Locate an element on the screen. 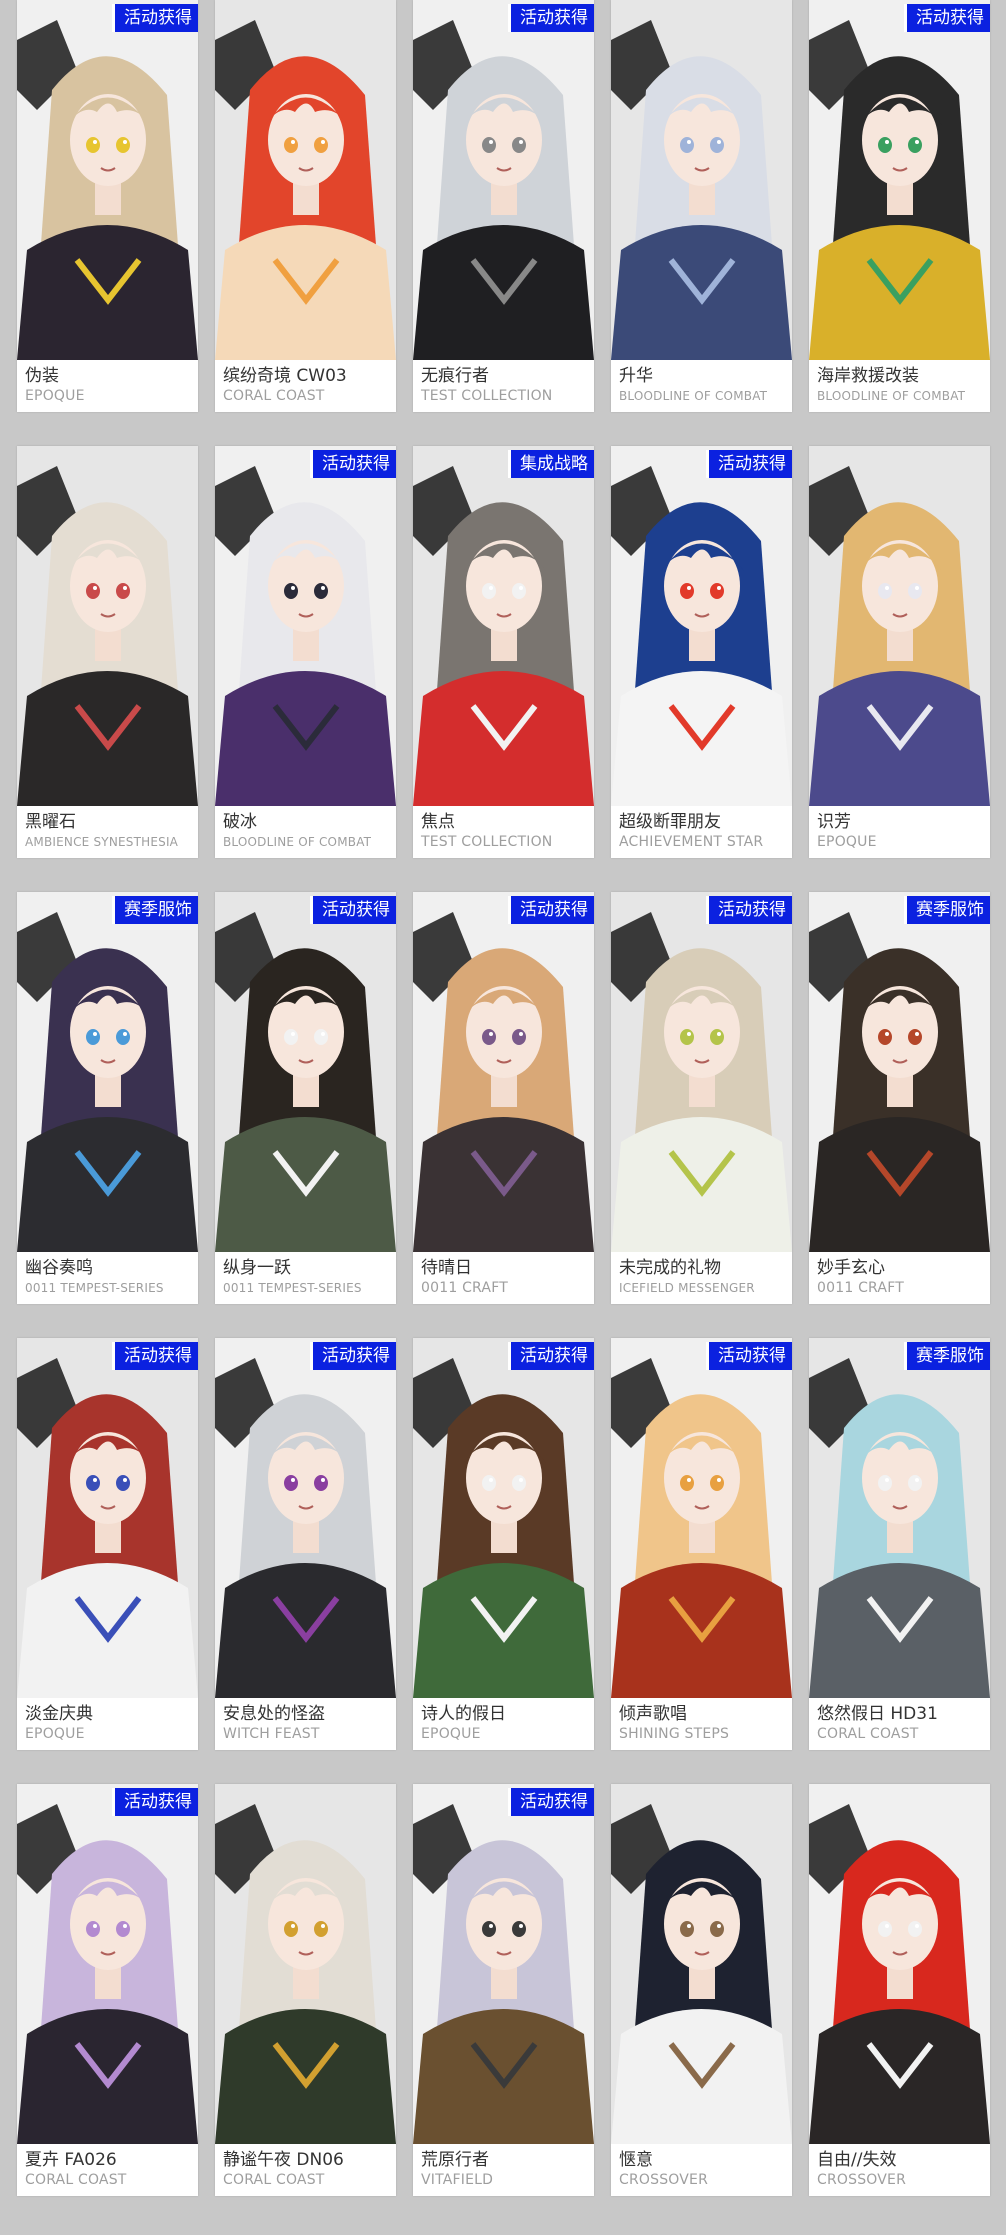  skin-series: CROSSOVER is located at coordinates (862, 2180).